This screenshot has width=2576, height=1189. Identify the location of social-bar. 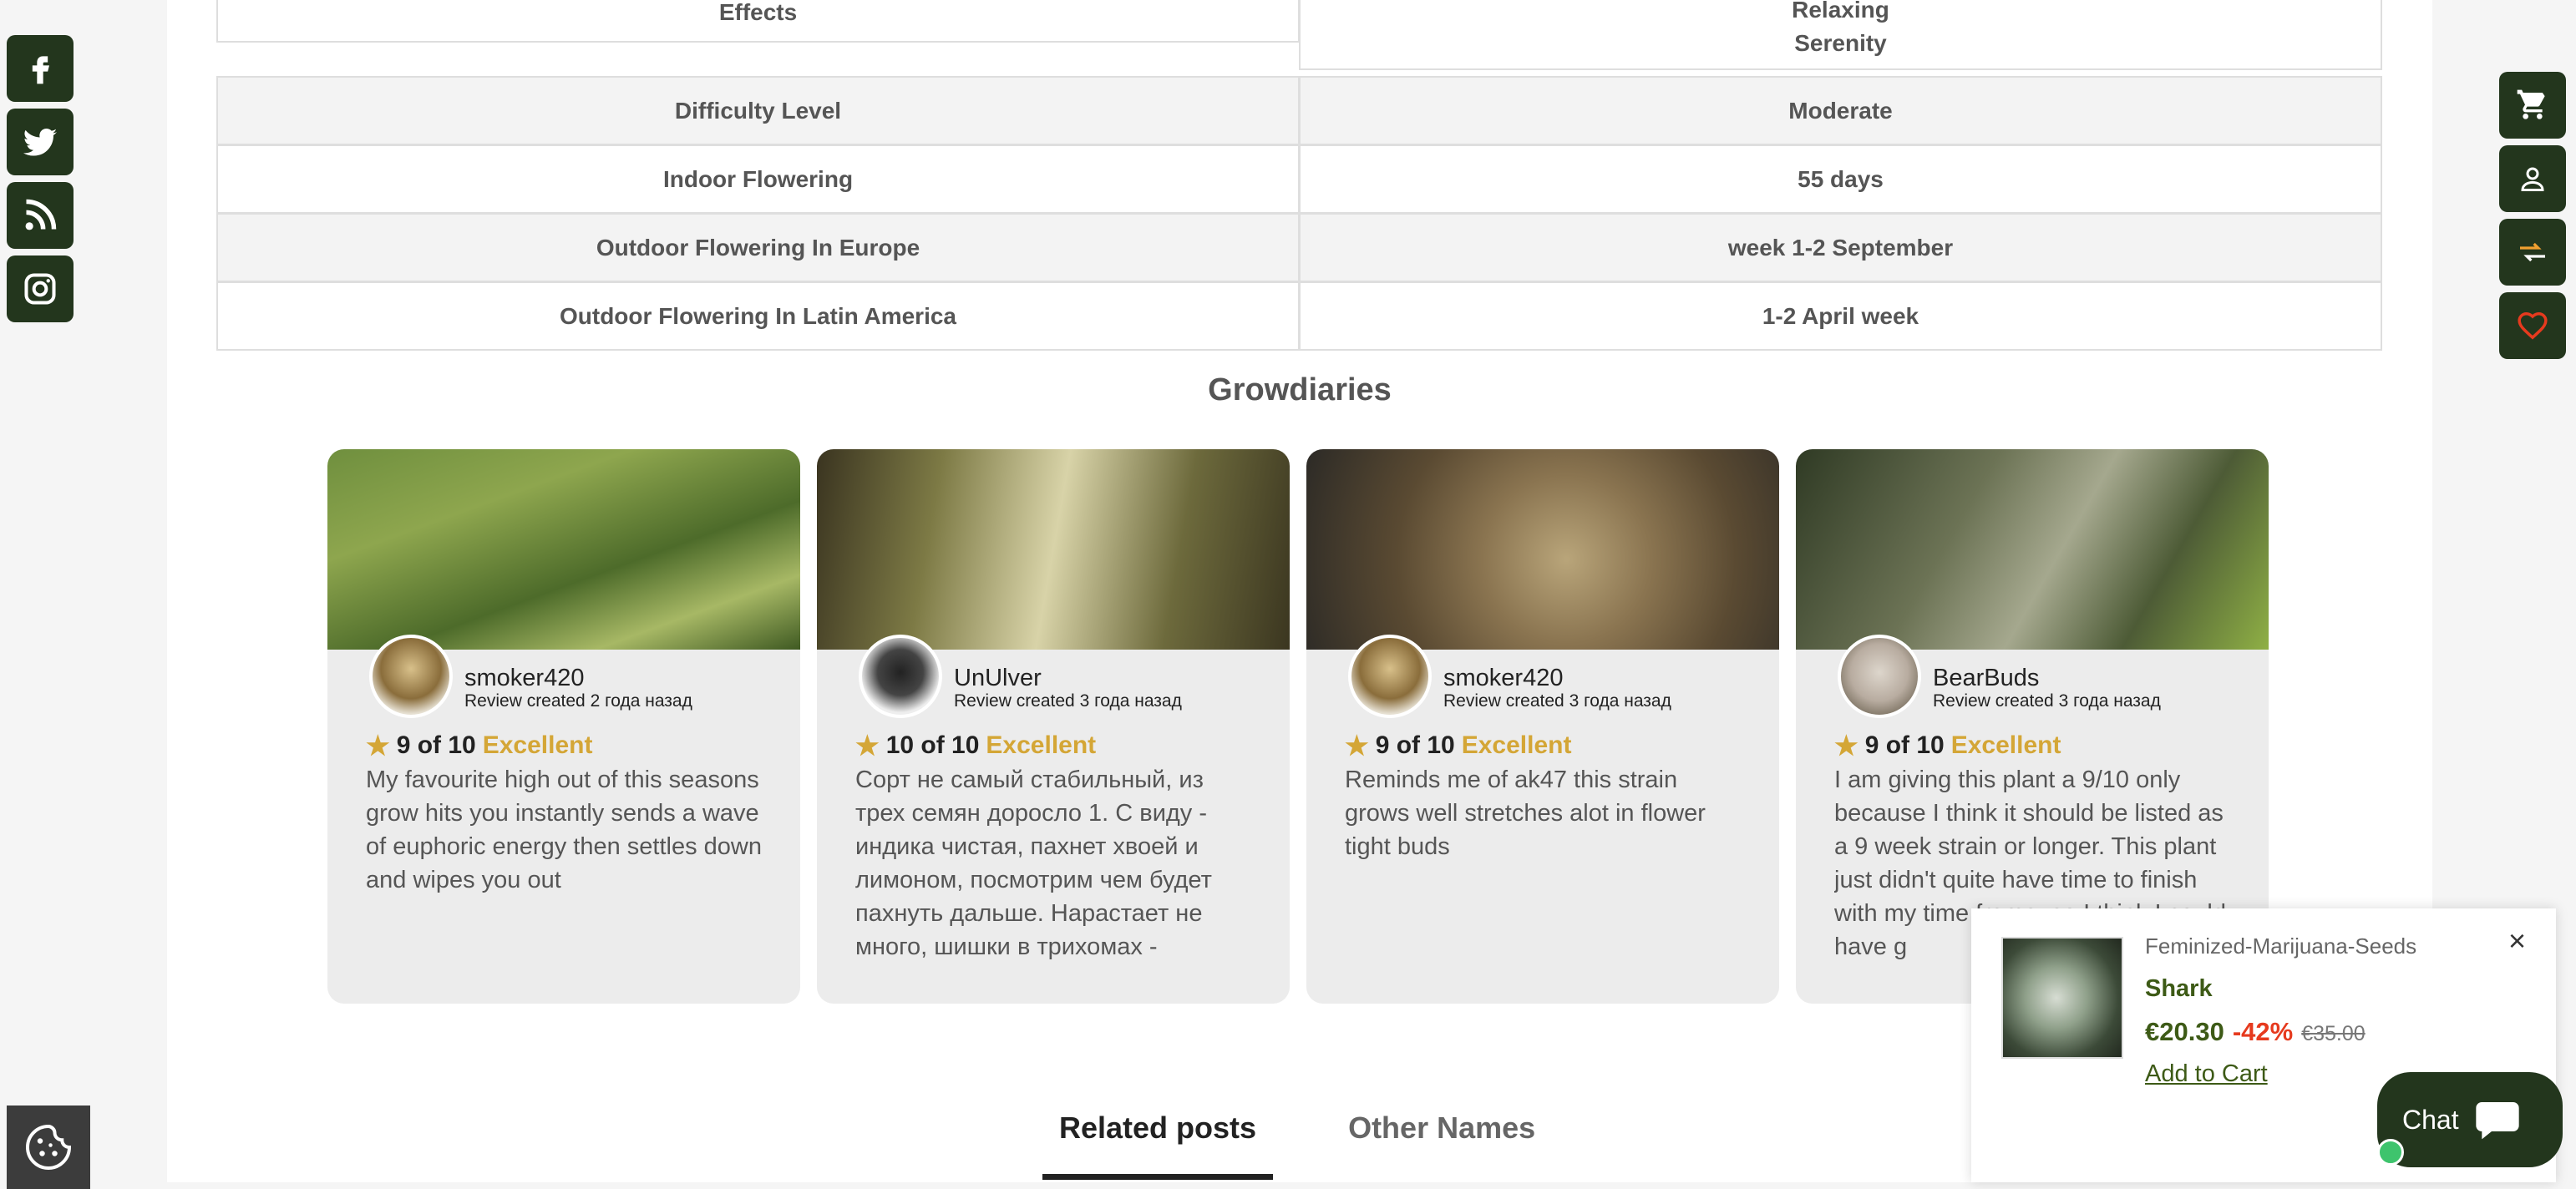
(40, 178).